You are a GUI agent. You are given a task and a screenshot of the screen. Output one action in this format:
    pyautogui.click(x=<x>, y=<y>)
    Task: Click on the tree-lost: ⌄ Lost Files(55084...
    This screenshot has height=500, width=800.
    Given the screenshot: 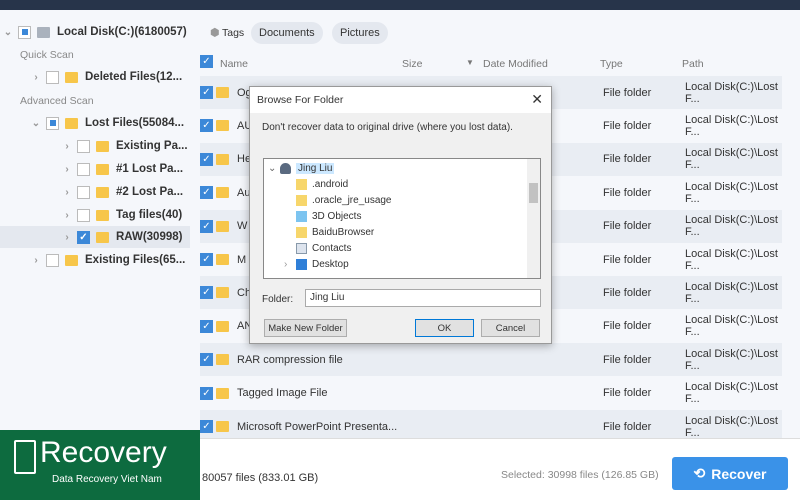 What is the action you would take?
    pyautogui.click(x=107, y=123)
    